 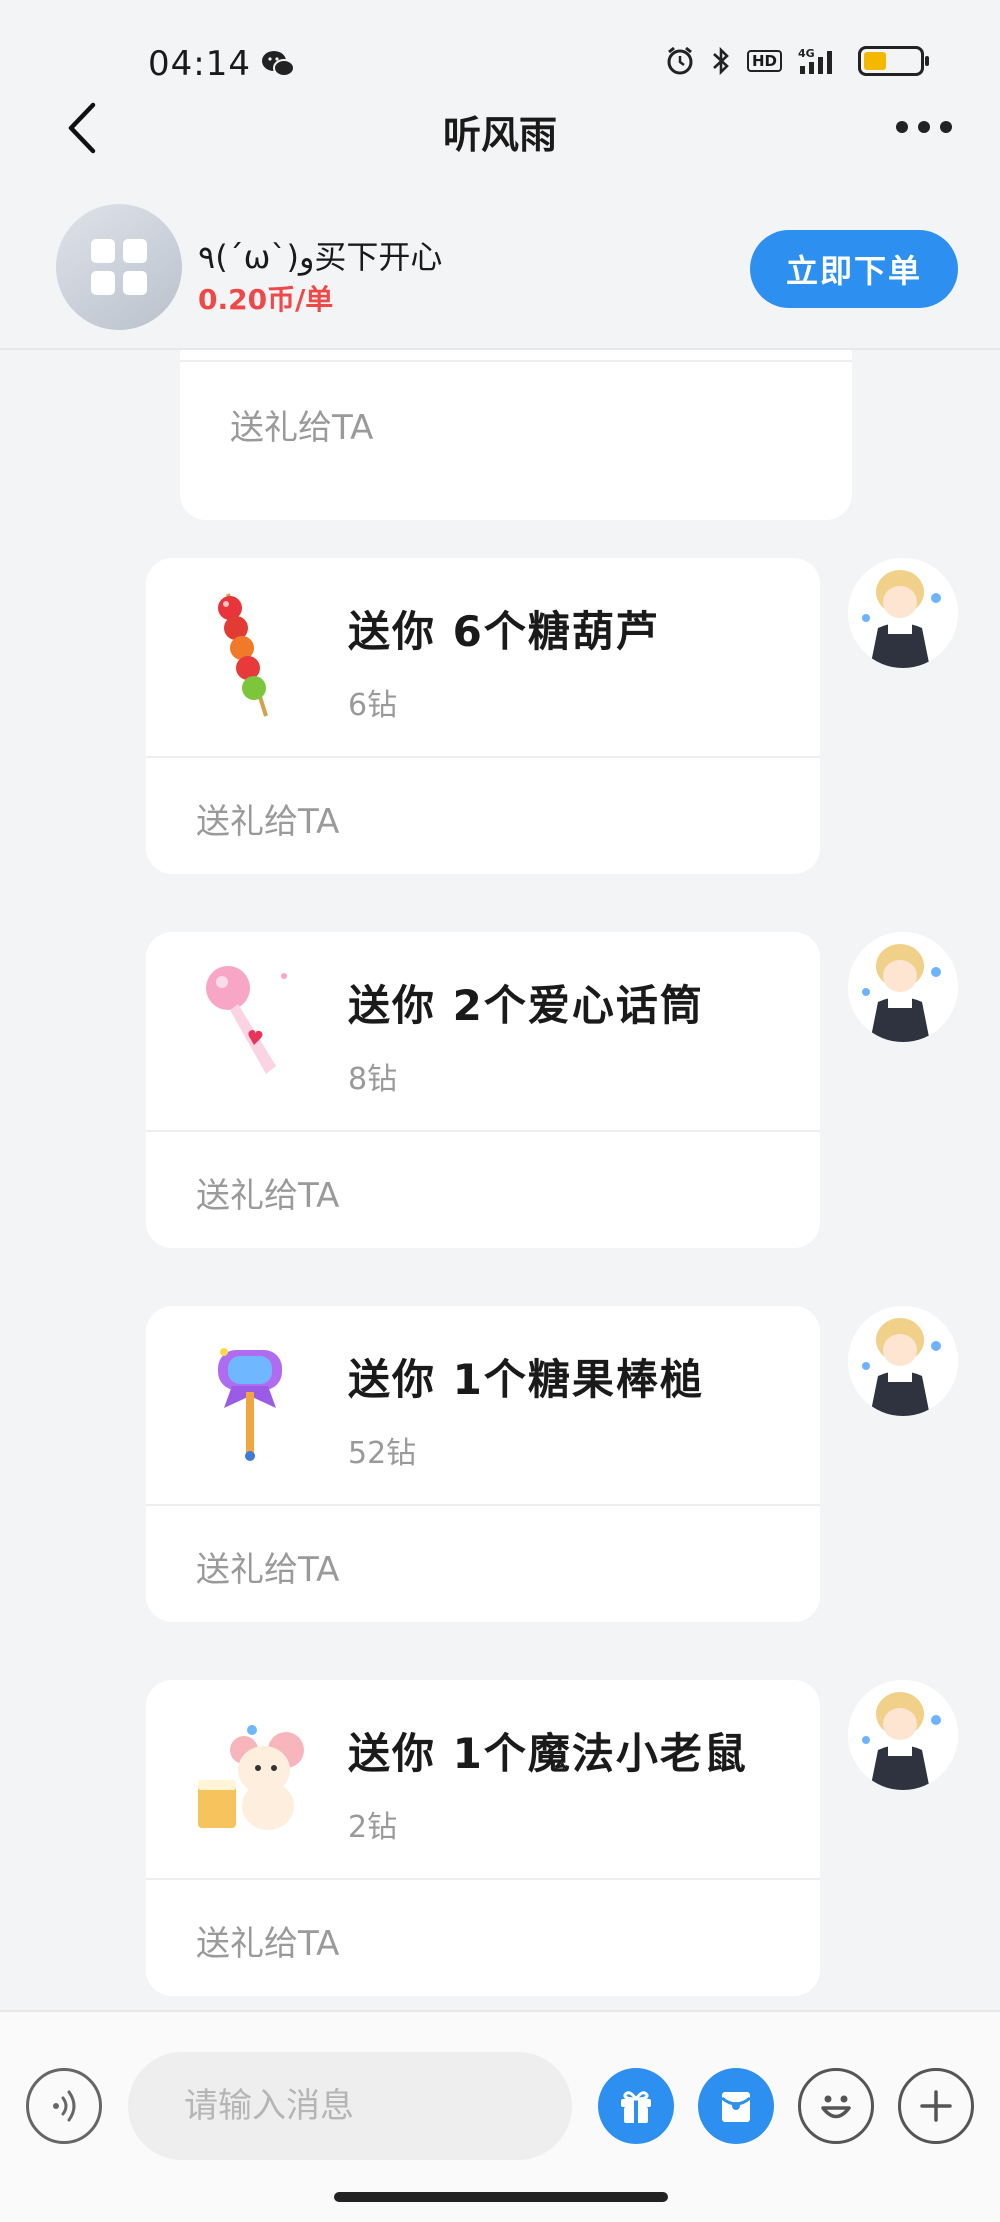 What do you see at coordinates (483, 657) in the screenshot?
I see `gift-info: 送你 6个糖葫芦 6钻` at bounding box center [483, 657].